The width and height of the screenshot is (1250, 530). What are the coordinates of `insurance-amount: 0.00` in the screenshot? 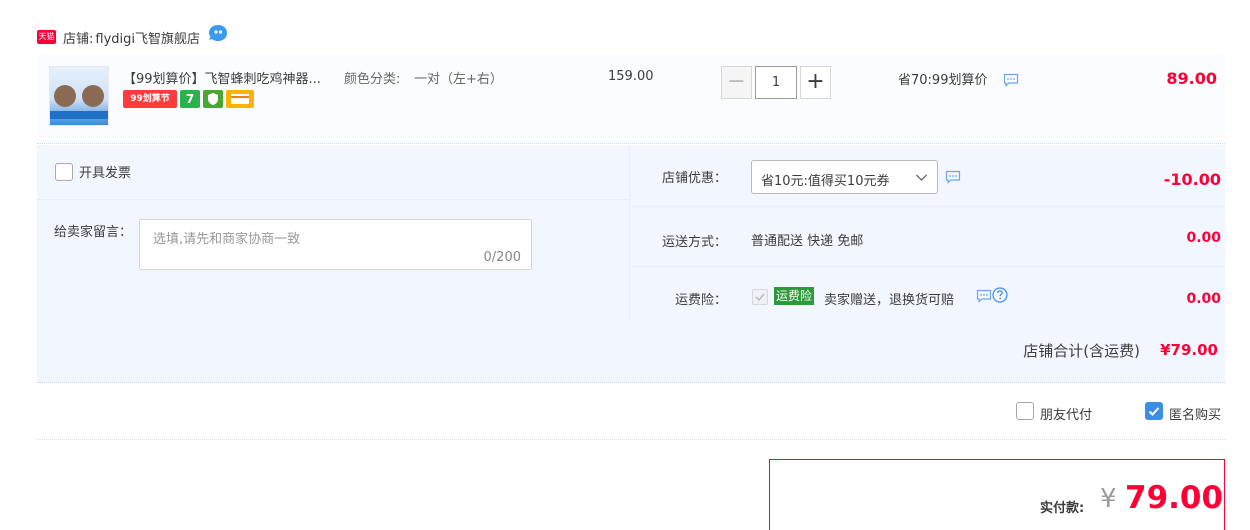 It's located at (1203, 299).